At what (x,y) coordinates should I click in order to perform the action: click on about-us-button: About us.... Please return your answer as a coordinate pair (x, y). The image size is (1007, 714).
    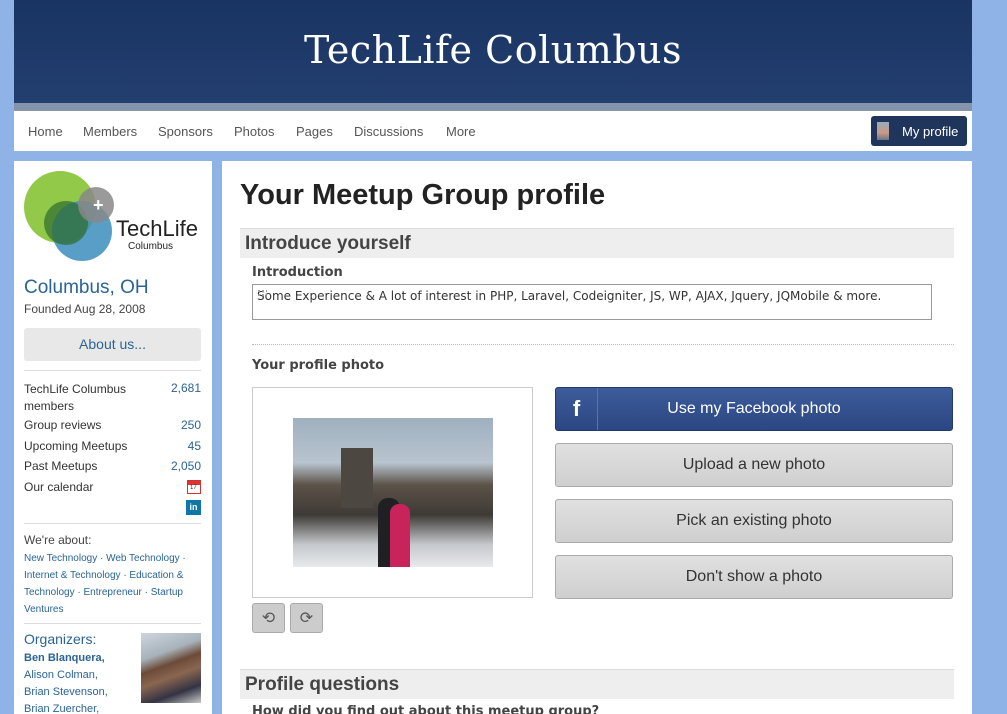
    Looking at the image, I should click on (112, 344).